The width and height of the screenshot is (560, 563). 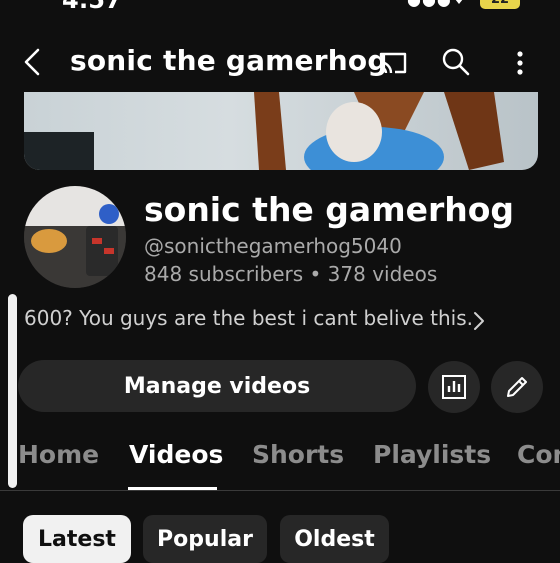 I want to click on edit-channel-button, so click(x=517, y=387).